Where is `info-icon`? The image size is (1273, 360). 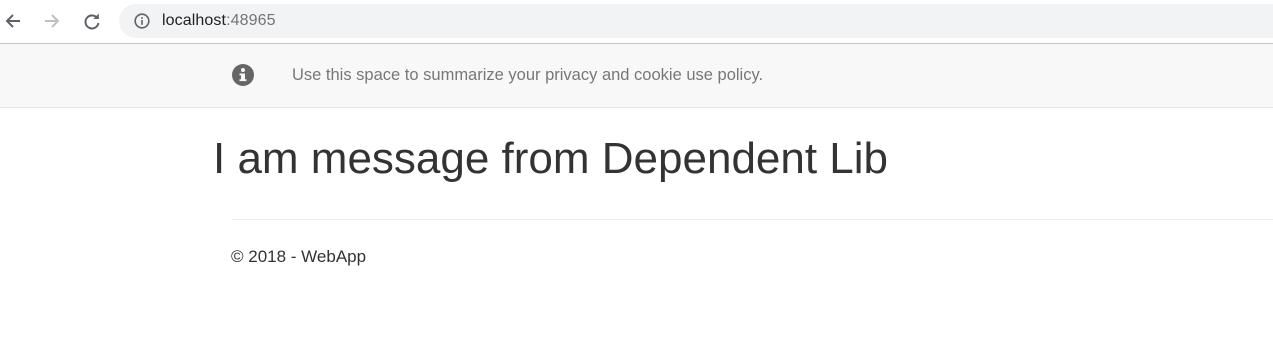 info-icon is located at coordinates (243, 75).